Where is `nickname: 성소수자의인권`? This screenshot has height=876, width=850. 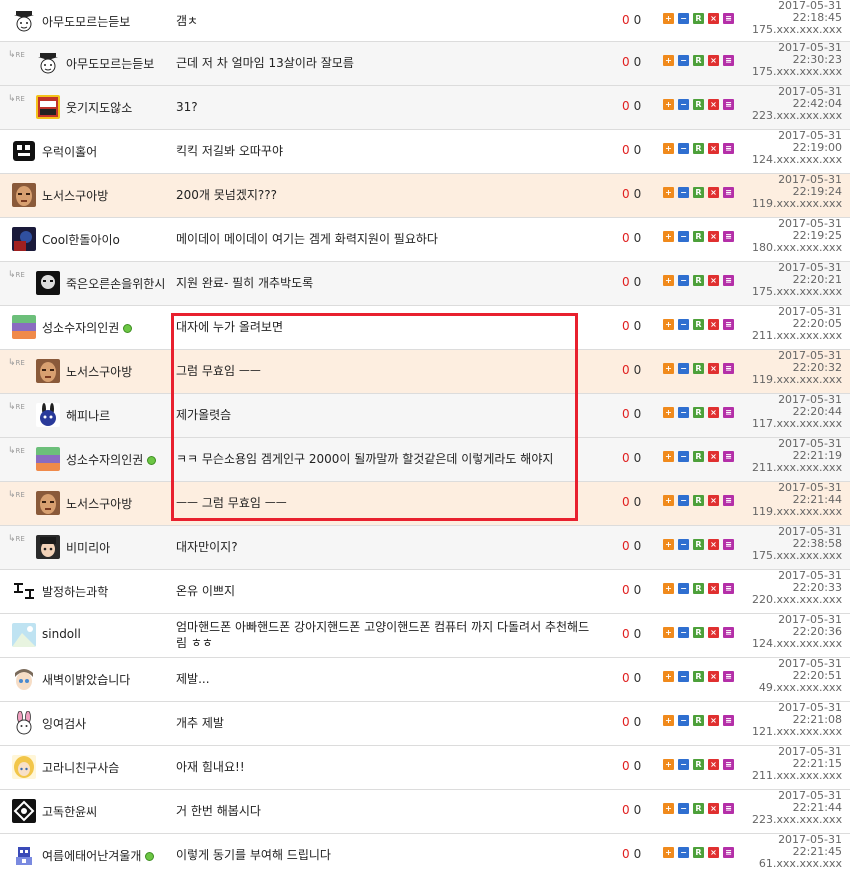
nickname: 성소수자의인권 is located at coordinates (87, 327).